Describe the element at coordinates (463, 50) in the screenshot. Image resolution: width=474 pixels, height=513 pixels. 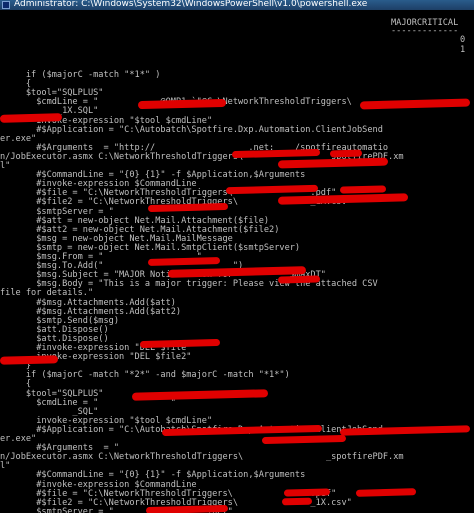
I see `result-value: 1` at that location.